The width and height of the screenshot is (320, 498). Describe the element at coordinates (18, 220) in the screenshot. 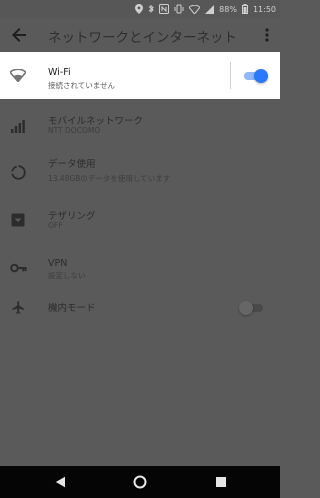

I see `hotspot-icon` at that location.